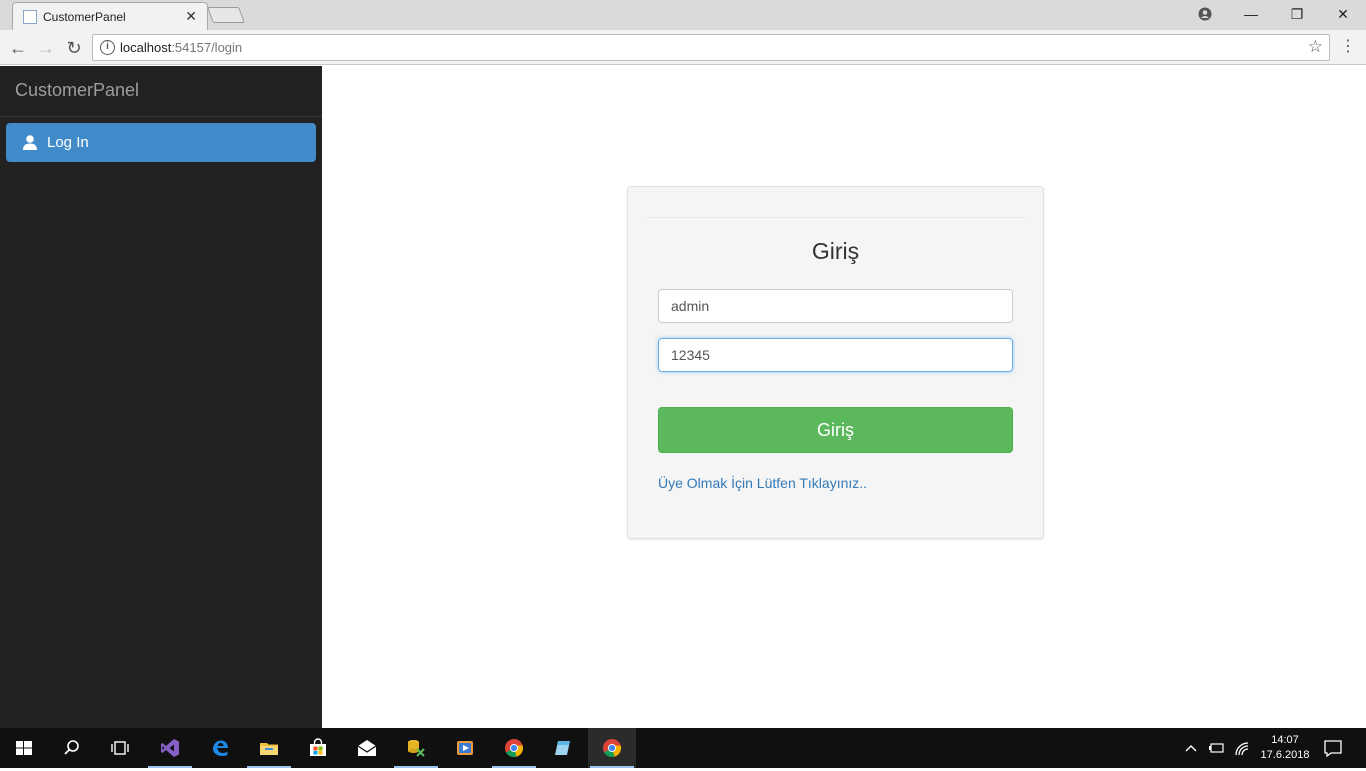 The width and height of the screenshot is (1366, 771). Describe the element at coordinates (1315, 47) in the screenshot. I see `bookmark-star-icon: ☆` at that location.